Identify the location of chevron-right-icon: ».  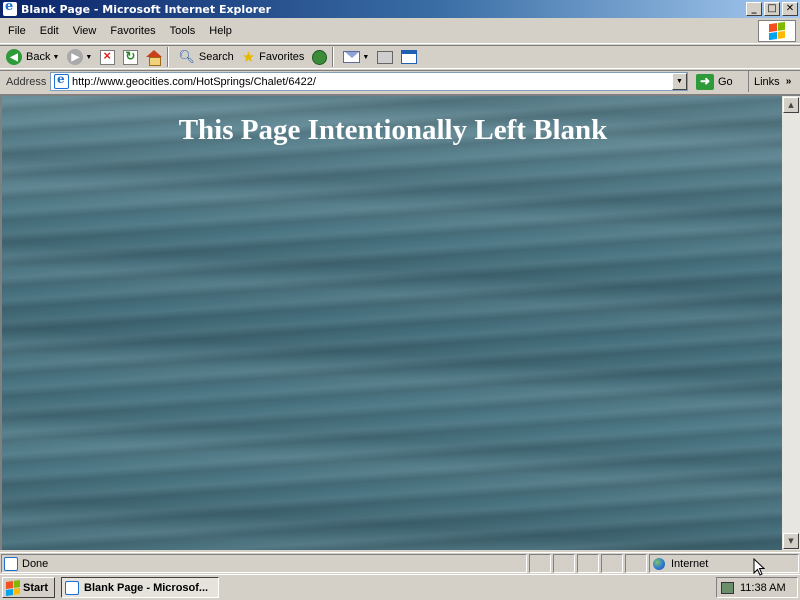
(788, 81).